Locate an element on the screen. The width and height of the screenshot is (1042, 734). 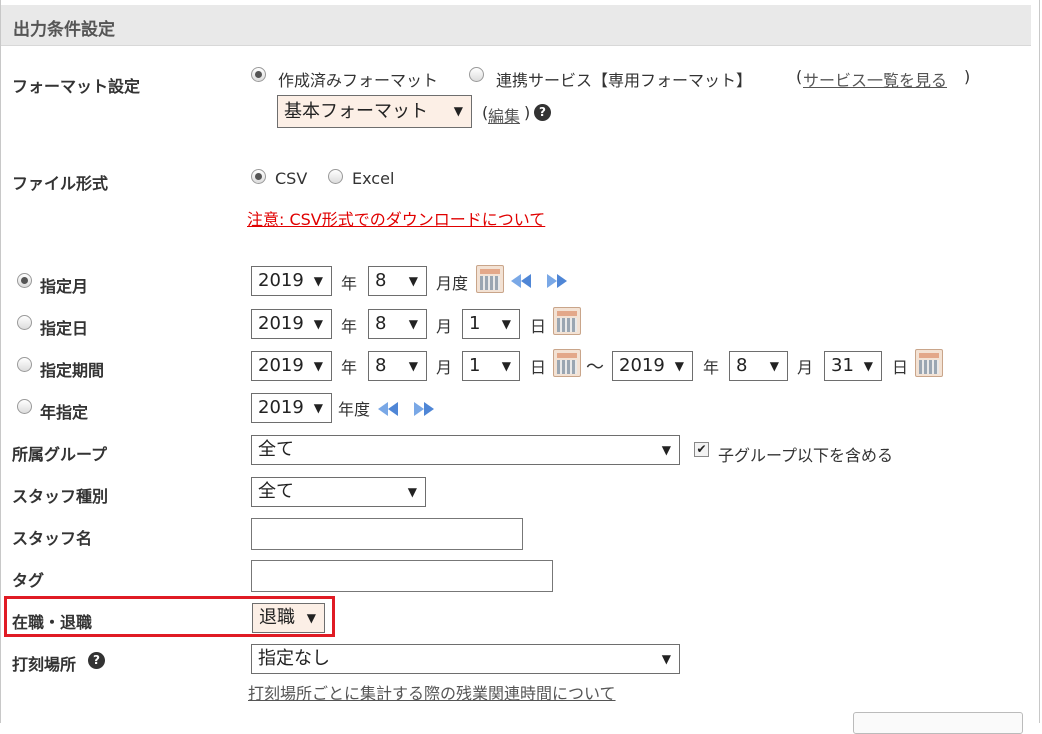
format-created-radio is located at coordinates (258, 74).